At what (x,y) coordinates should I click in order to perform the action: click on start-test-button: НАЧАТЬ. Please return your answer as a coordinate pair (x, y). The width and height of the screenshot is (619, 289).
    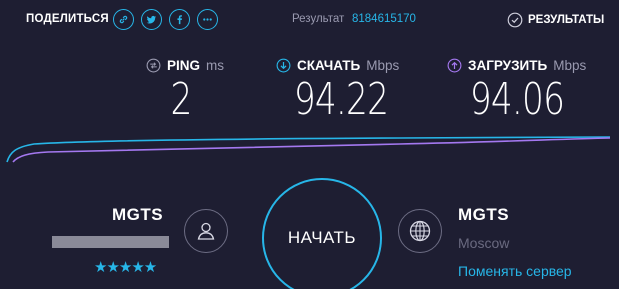
    Looking at the image, I should click on (322, 233).